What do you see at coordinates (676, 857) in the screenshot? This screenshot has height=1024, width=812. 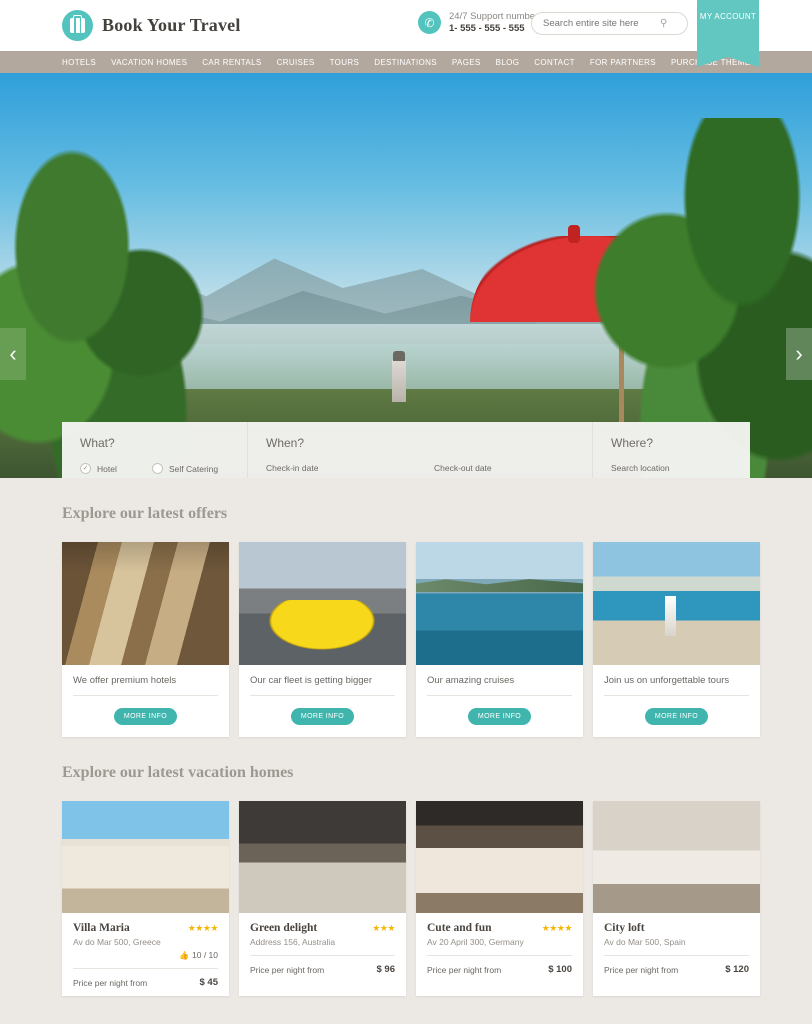 I see `loft-staircase-photo` at bounding box center [676, 857].